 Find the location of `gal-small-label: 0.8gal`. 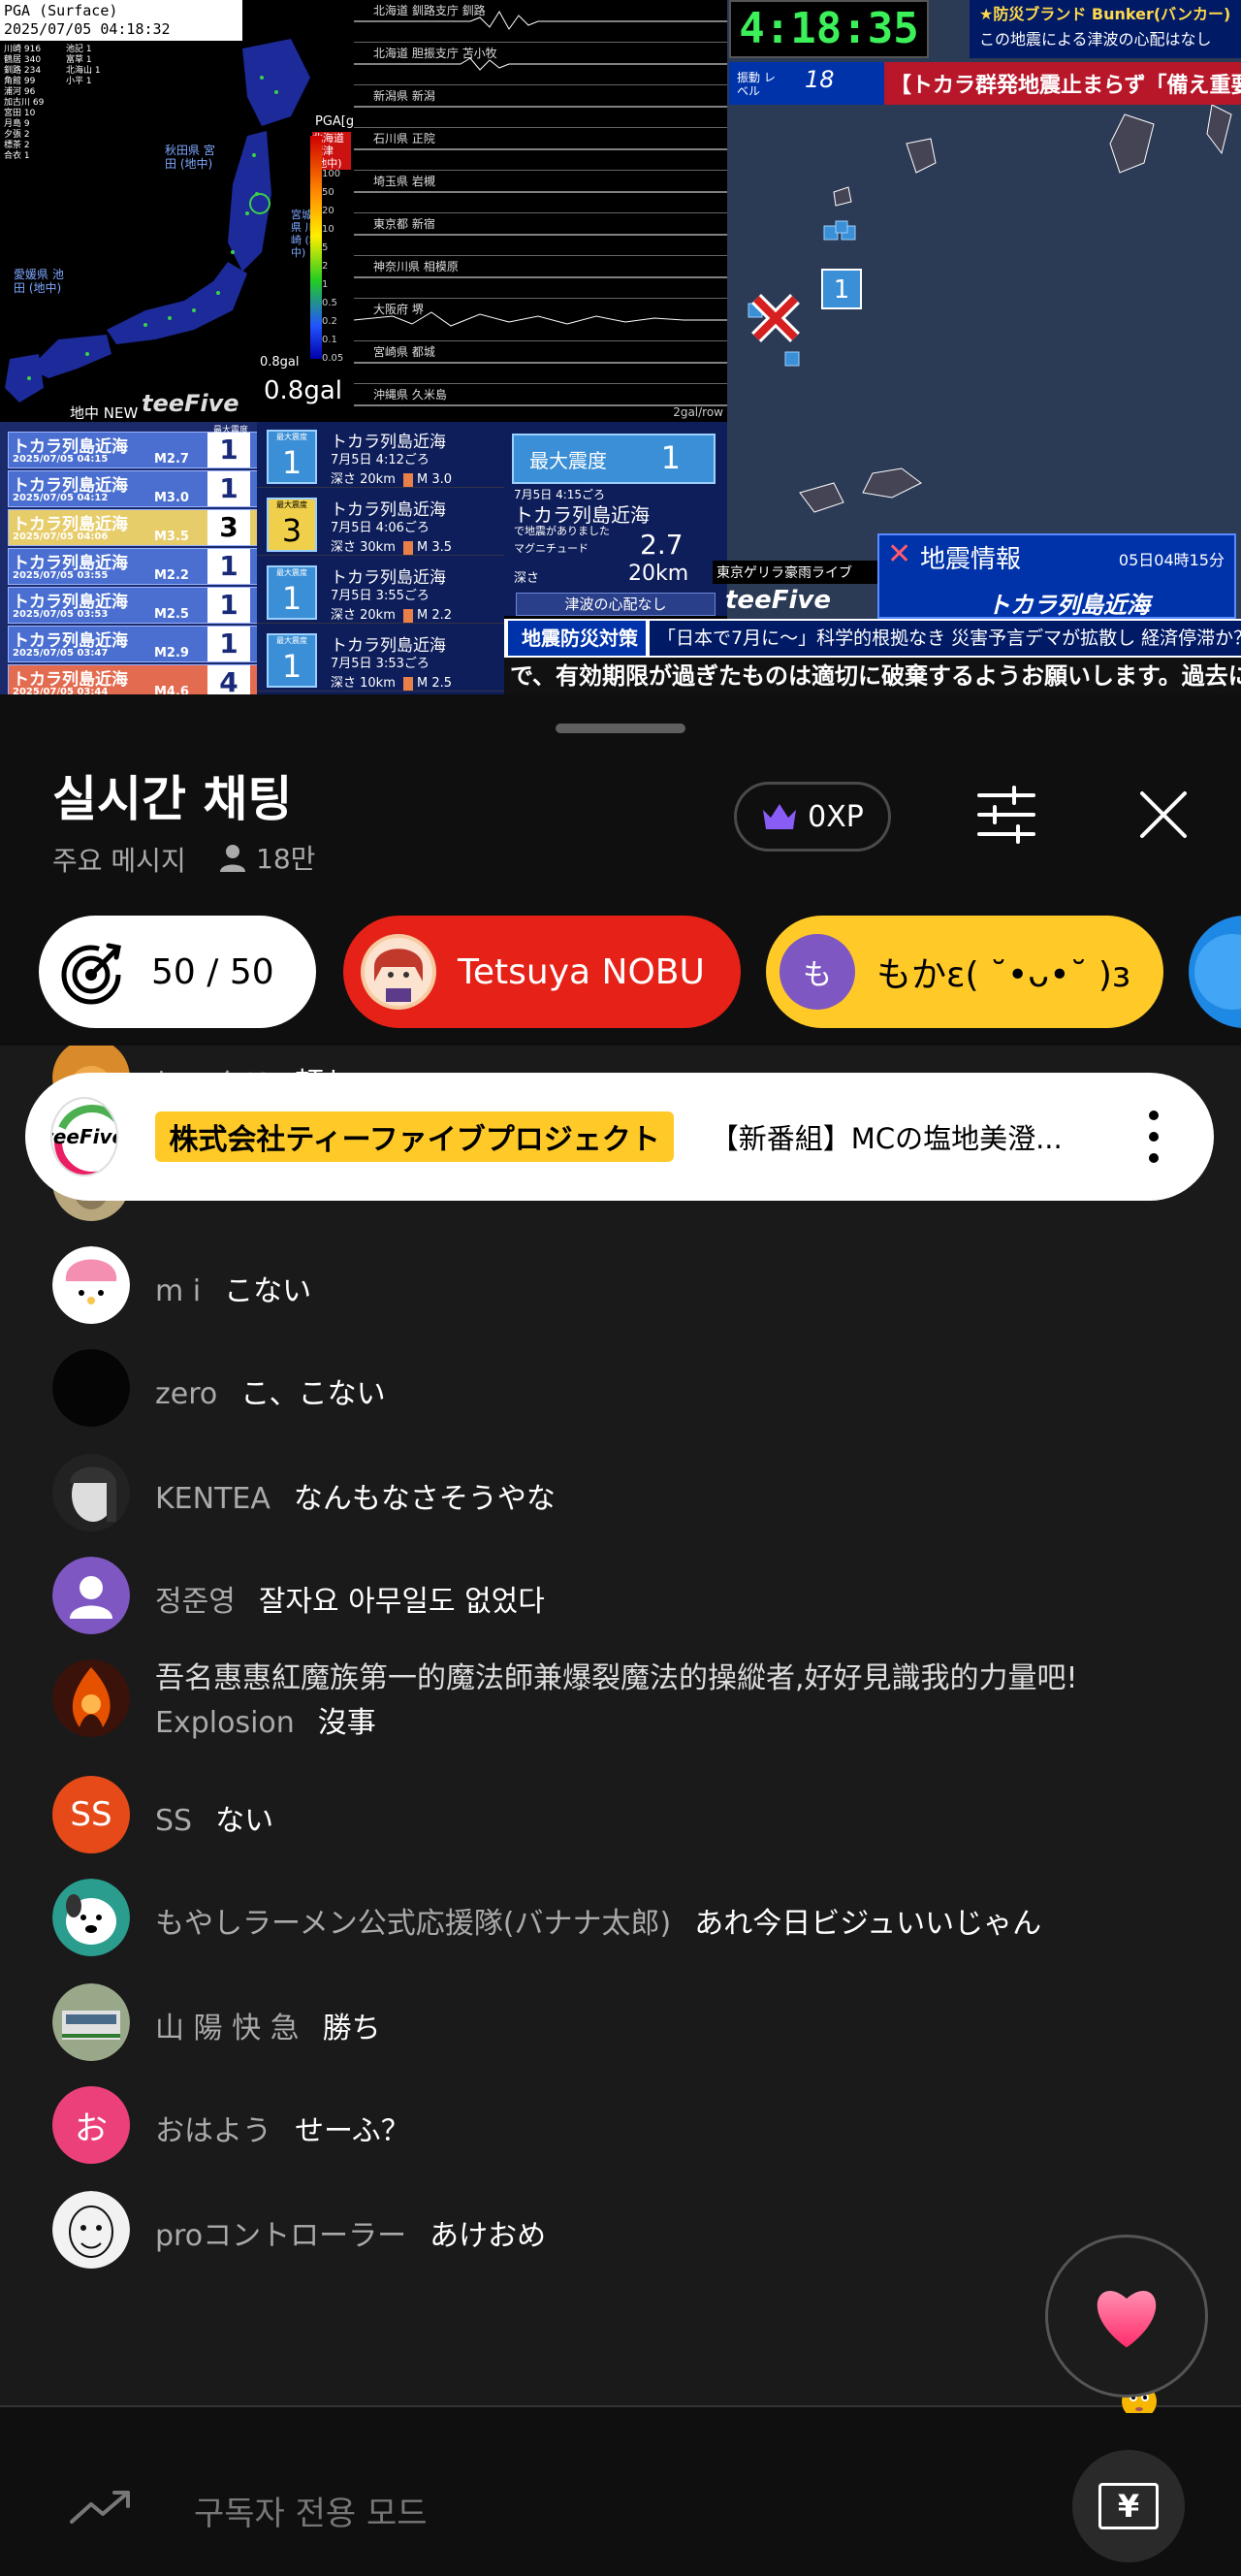

gal-small-label: 0.8gal is located at coordinates (280, 362).